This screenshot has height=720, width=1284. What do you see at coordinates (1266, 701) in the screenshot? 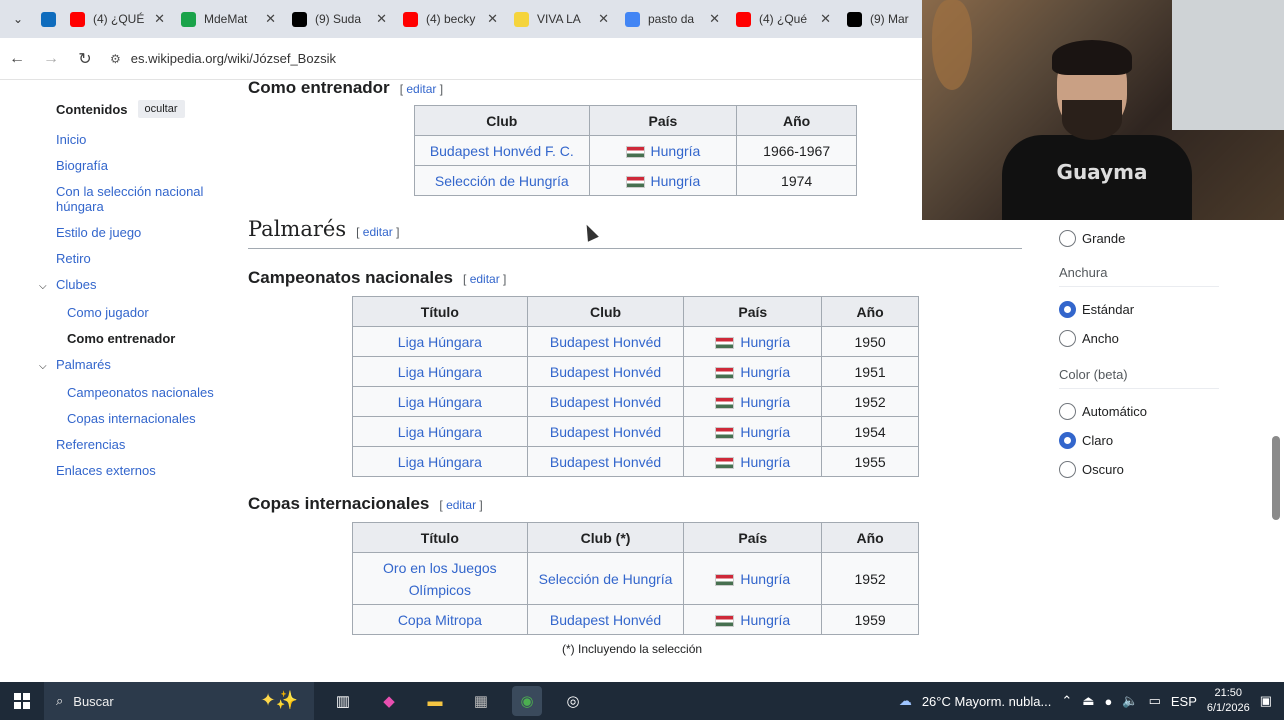
I see `notification-icon: ▣` at bounding box center [1266, 701].